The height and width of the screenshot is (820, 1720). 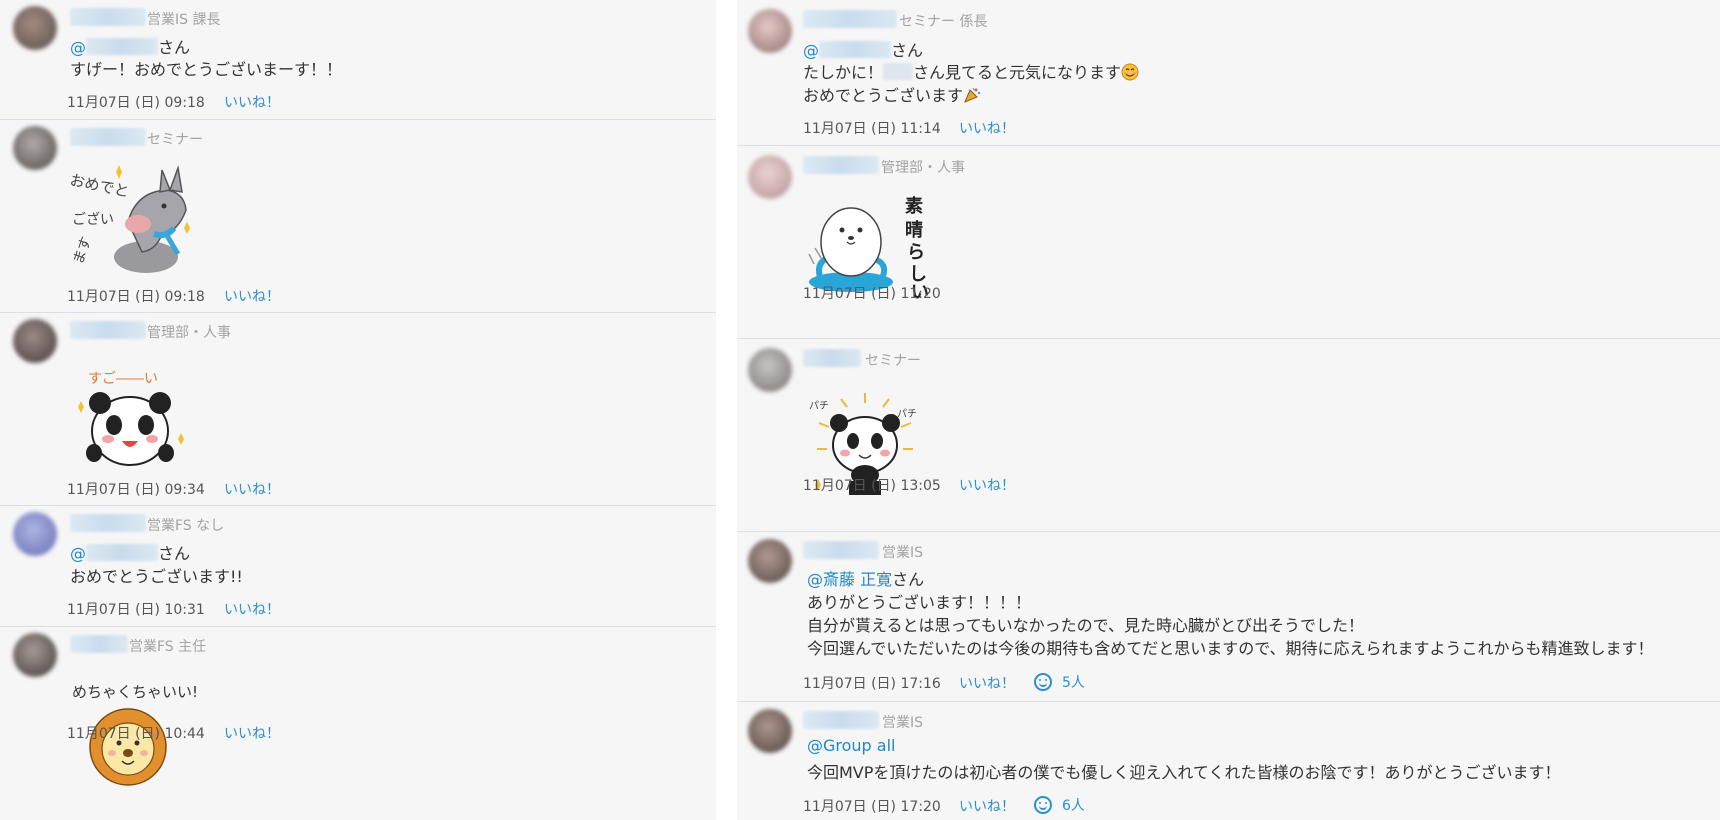 What do you see at coordinates (136, 734) in the screenshot?
I see `timestamp: 11月07日 (日) 10:44` at bounding box center [136, 734].